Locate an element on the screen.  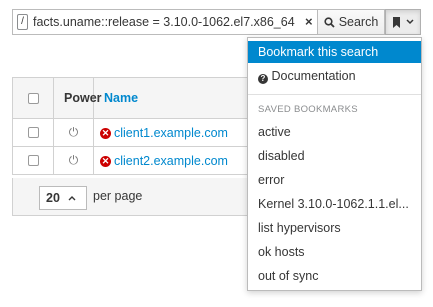
table-row: ⏻ ✕ client2.example.com is located at coordinates (148, 160).